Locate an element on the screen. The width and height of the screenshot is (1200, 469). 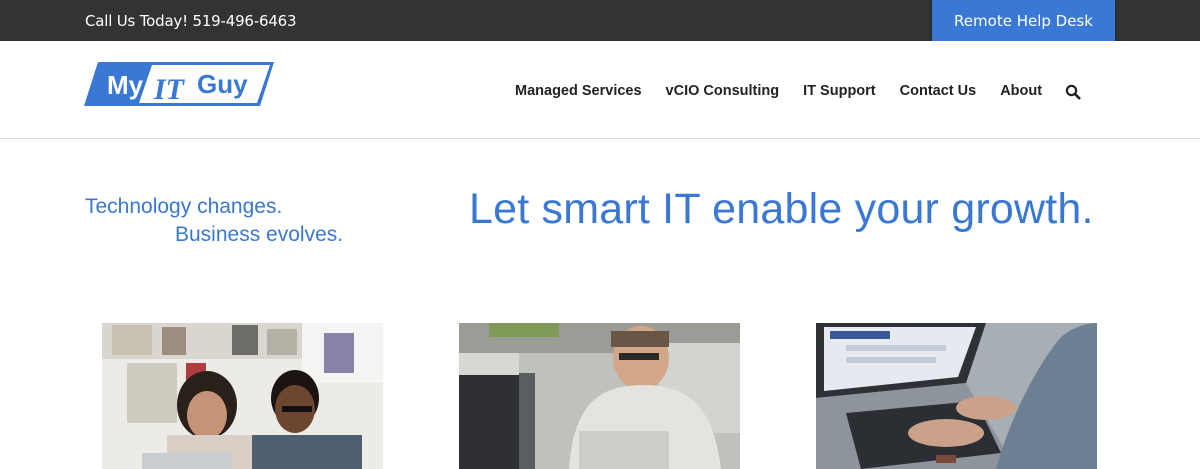
hero-headline: Let smart IT enable your growth. is located at coordinates (781, 209).